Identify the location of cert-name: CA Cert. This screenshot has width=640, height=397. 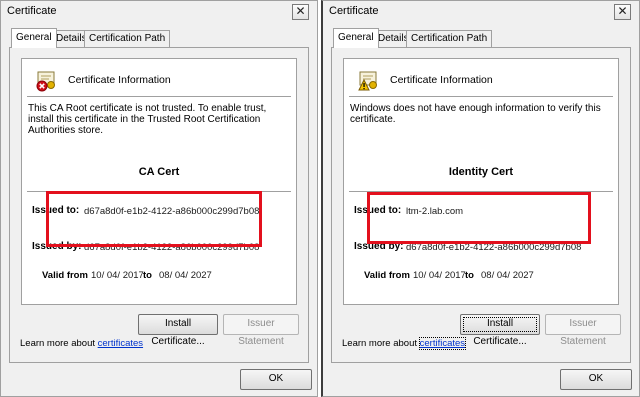
(159, 172).